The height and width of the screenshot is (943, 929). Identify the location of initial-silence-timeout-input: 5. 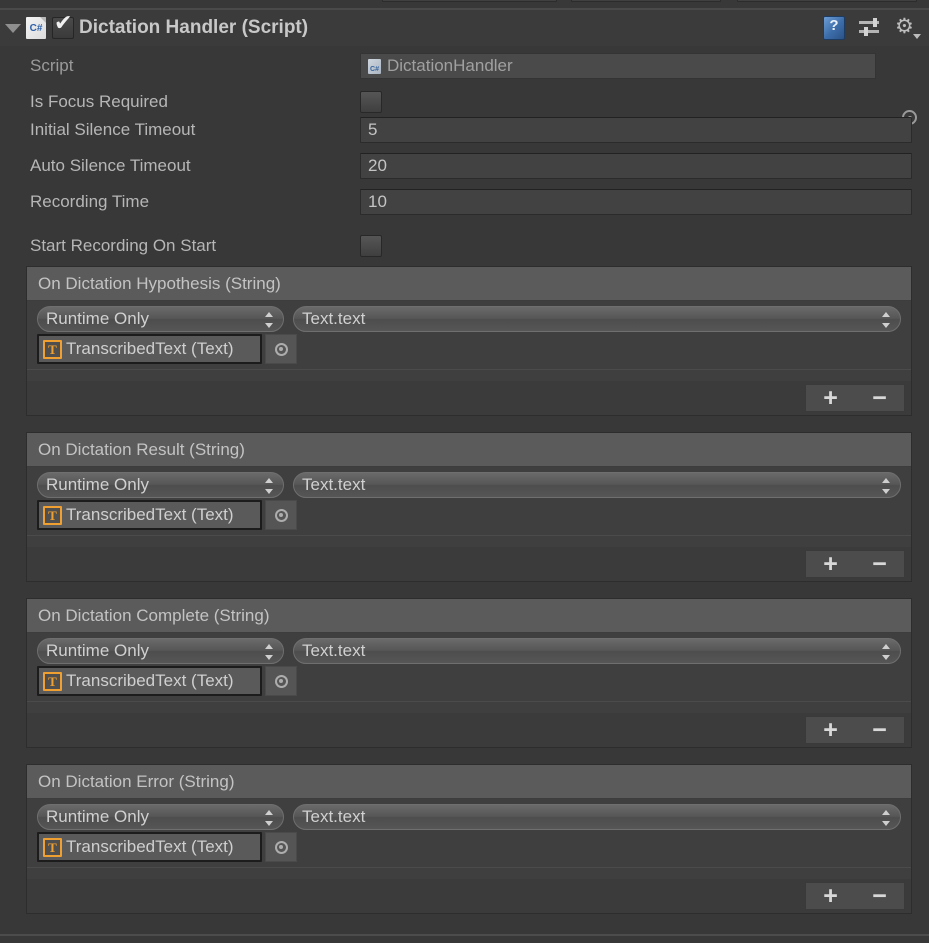
(636, 130).